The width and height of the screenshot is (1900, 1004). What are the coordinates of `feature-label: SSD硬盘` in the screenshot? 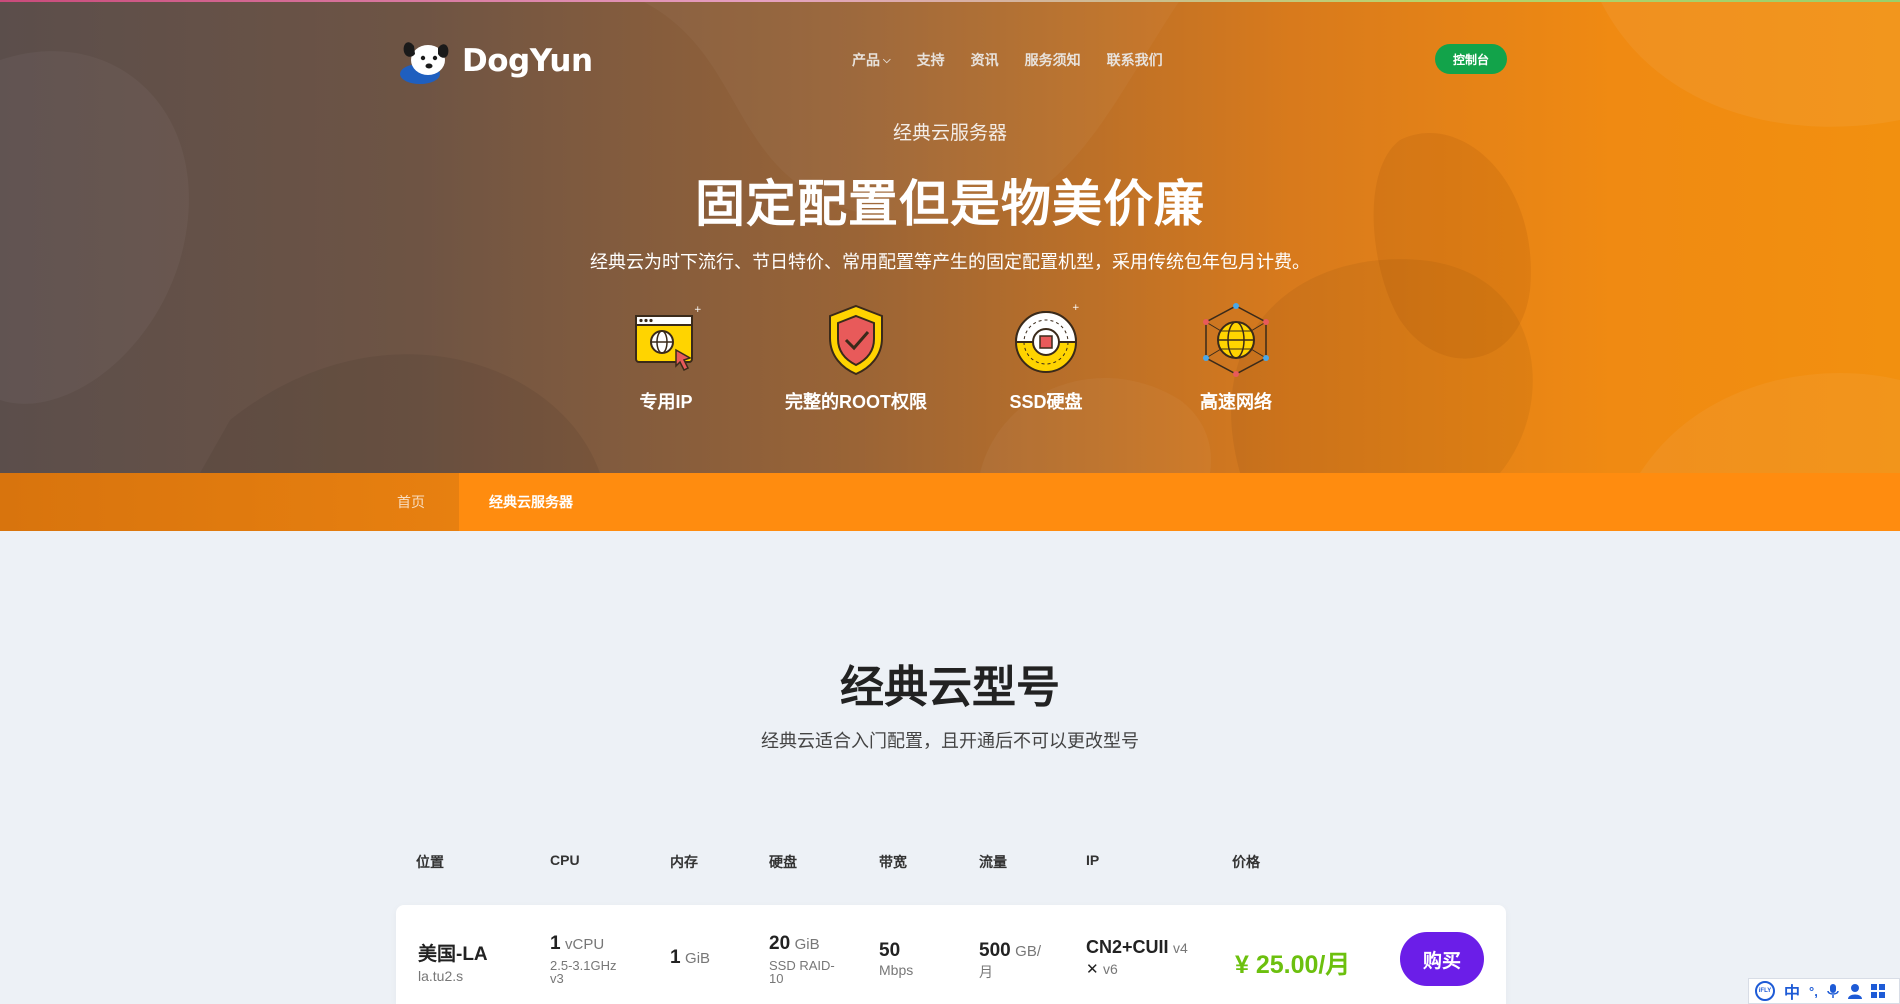 It's located at (1046, 402).